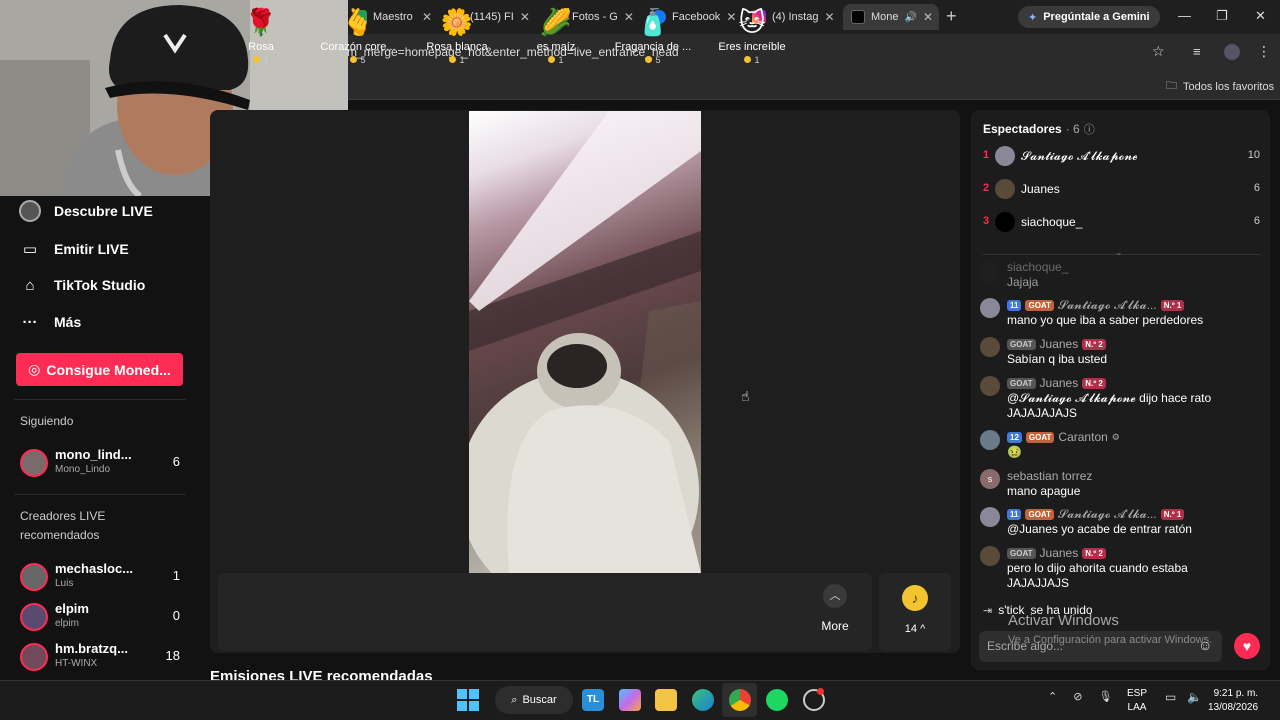 The image size is (1280, 720). What do you see at coordinates (740, 700) in the screenshot?
I see `chrome-icon` at bounding box center [740, 700].